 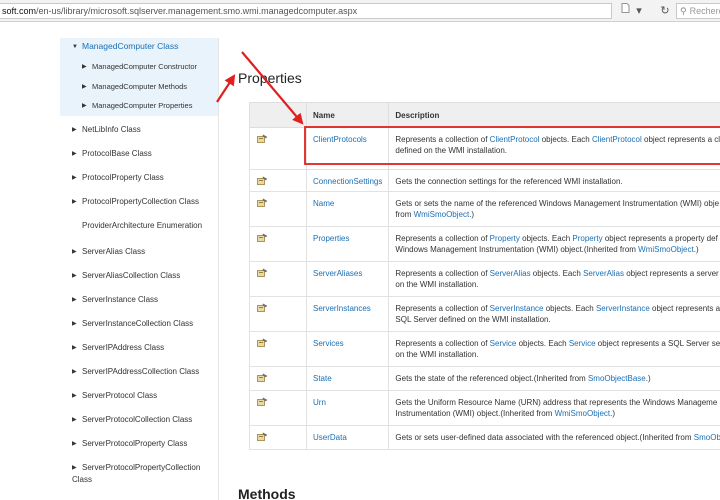 What do you see at coordinates (404, 214) in the screenshot?
I see `description-text: from` at bounding box center [404, 214].